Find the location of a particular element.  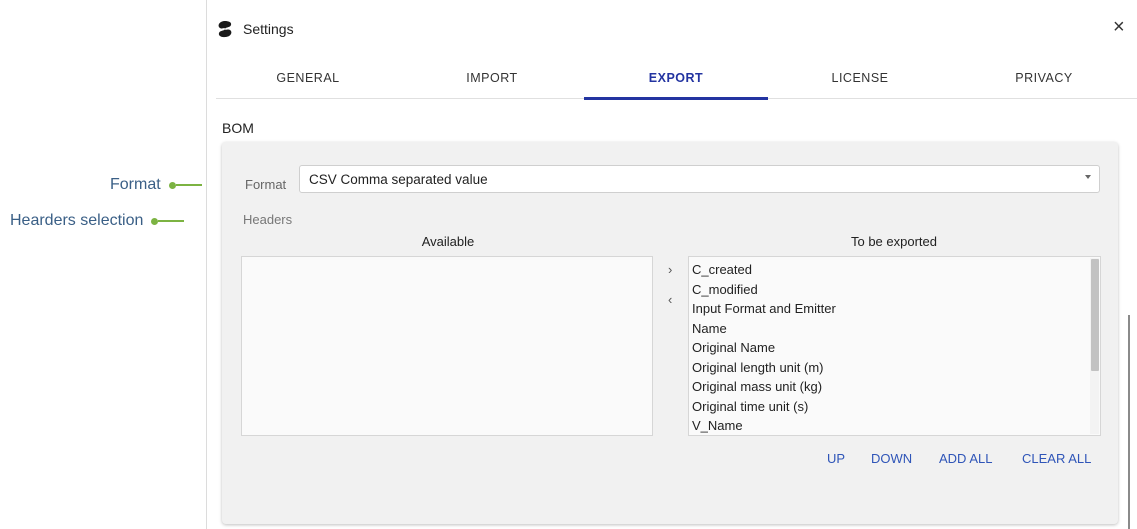

section-title: BOM is located at coordinates (238, 128).